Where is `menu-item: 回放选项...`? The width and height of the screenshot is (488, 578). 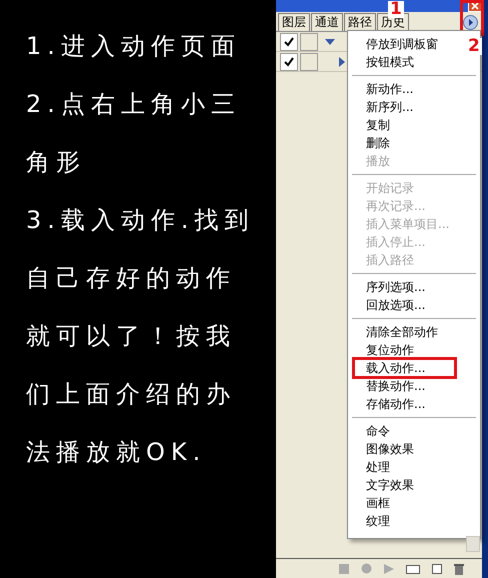
menu-item: 回放选项... is located at coordinates (389, 305).